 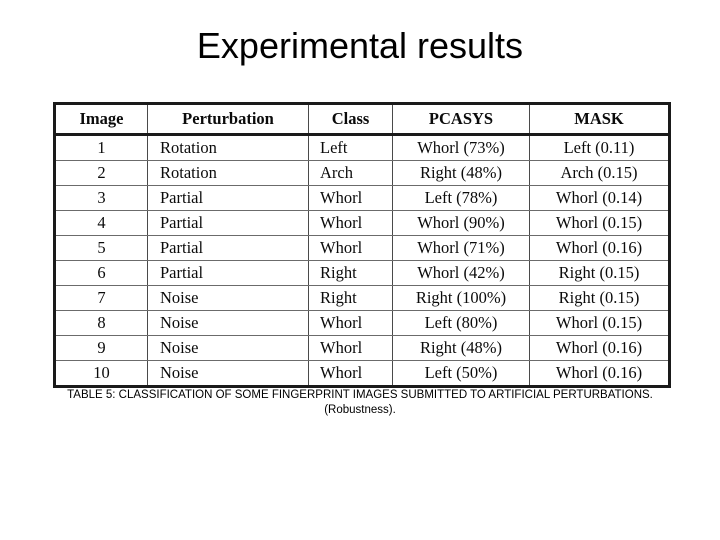 What do you see at coordinates (600, 147) in the screenshot?
I see `cell-mask: Left (0.11)` at bounding box center [600, 147].